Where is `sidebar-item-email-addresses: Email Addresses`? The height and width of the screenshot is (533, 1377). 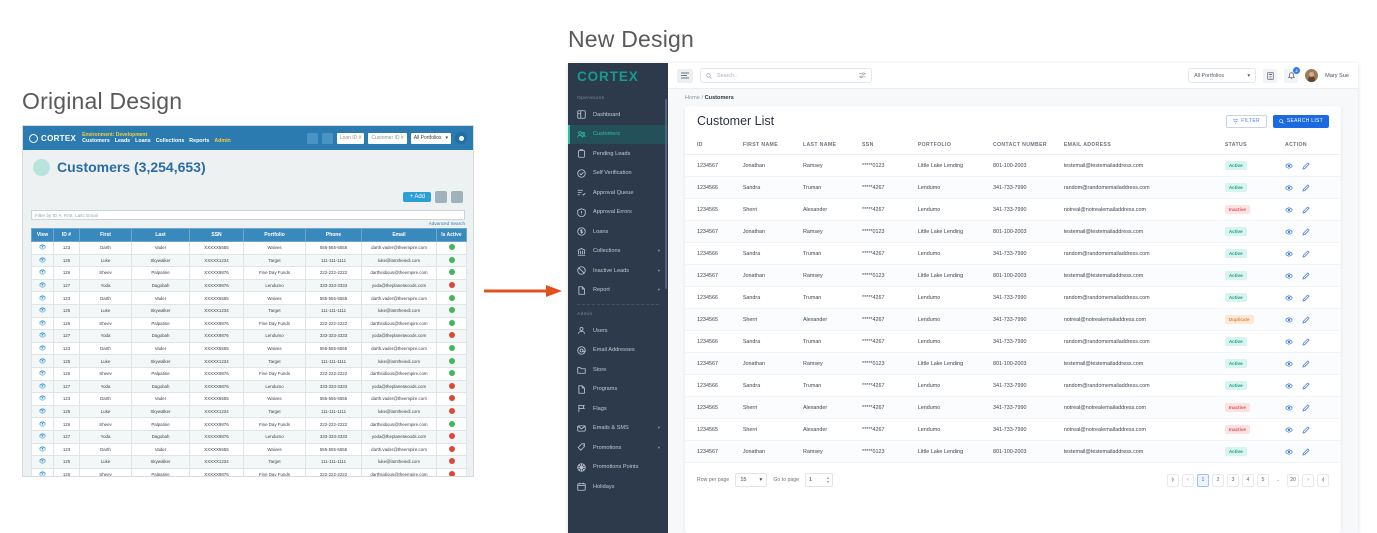 sidebar-item-email-addresses: Email Addresses is located at coordinates (618, 351).